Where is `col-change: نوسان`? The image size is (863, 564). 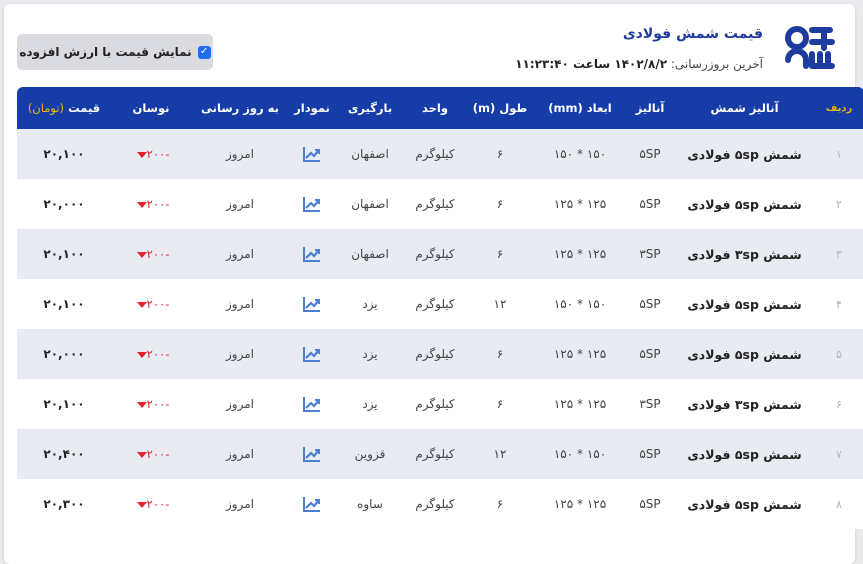 col-change: نوسان is located at coordinates (151, 108).